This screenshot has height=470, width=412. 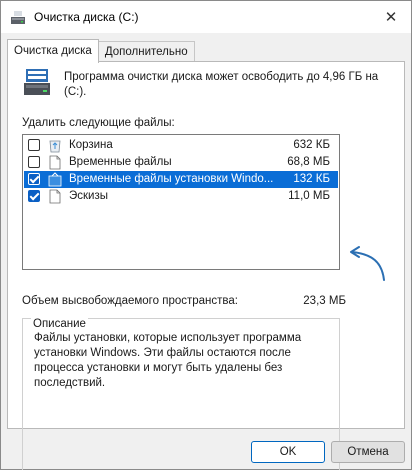 What do you see at coordinates (181, 196) in the screenshot?
I see `list-item: Эскизы 11,0 МБ` at bounding box center [181, 196].